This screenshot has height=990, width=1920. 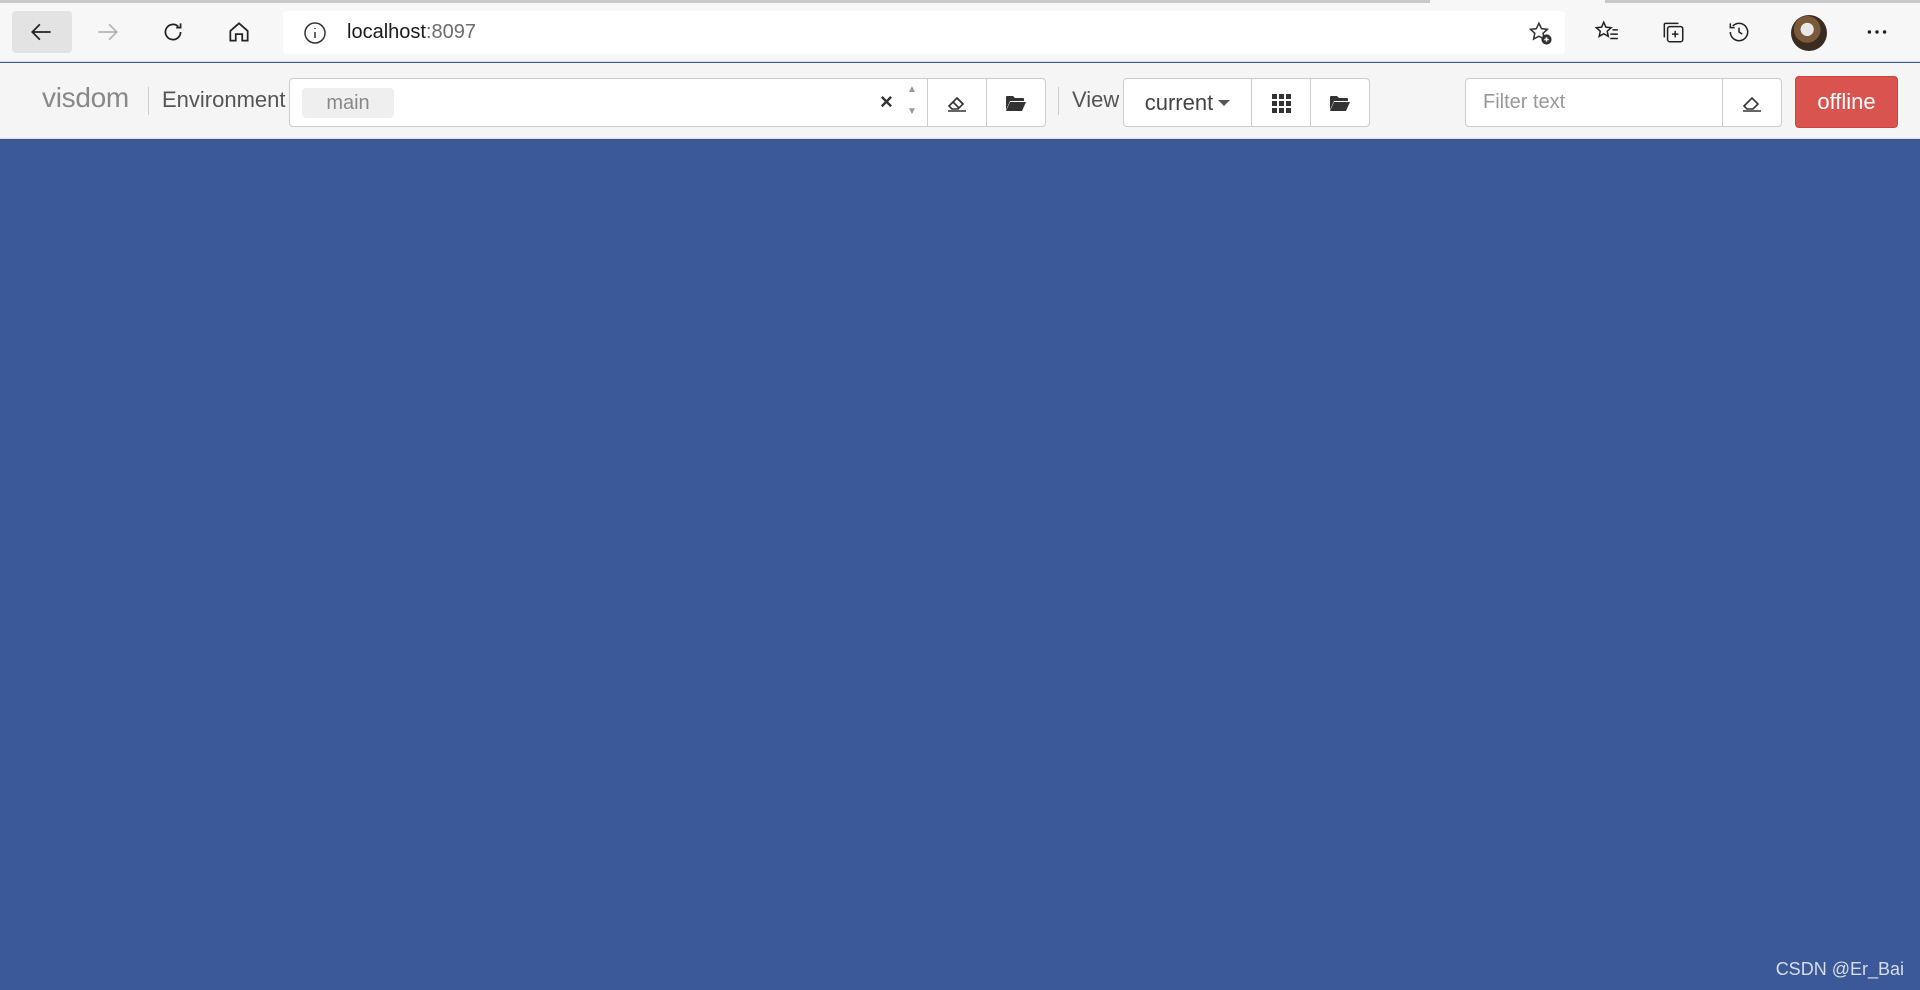 I want to click on browser-toolbar: localhost:8097, so click(x=960, y=31).